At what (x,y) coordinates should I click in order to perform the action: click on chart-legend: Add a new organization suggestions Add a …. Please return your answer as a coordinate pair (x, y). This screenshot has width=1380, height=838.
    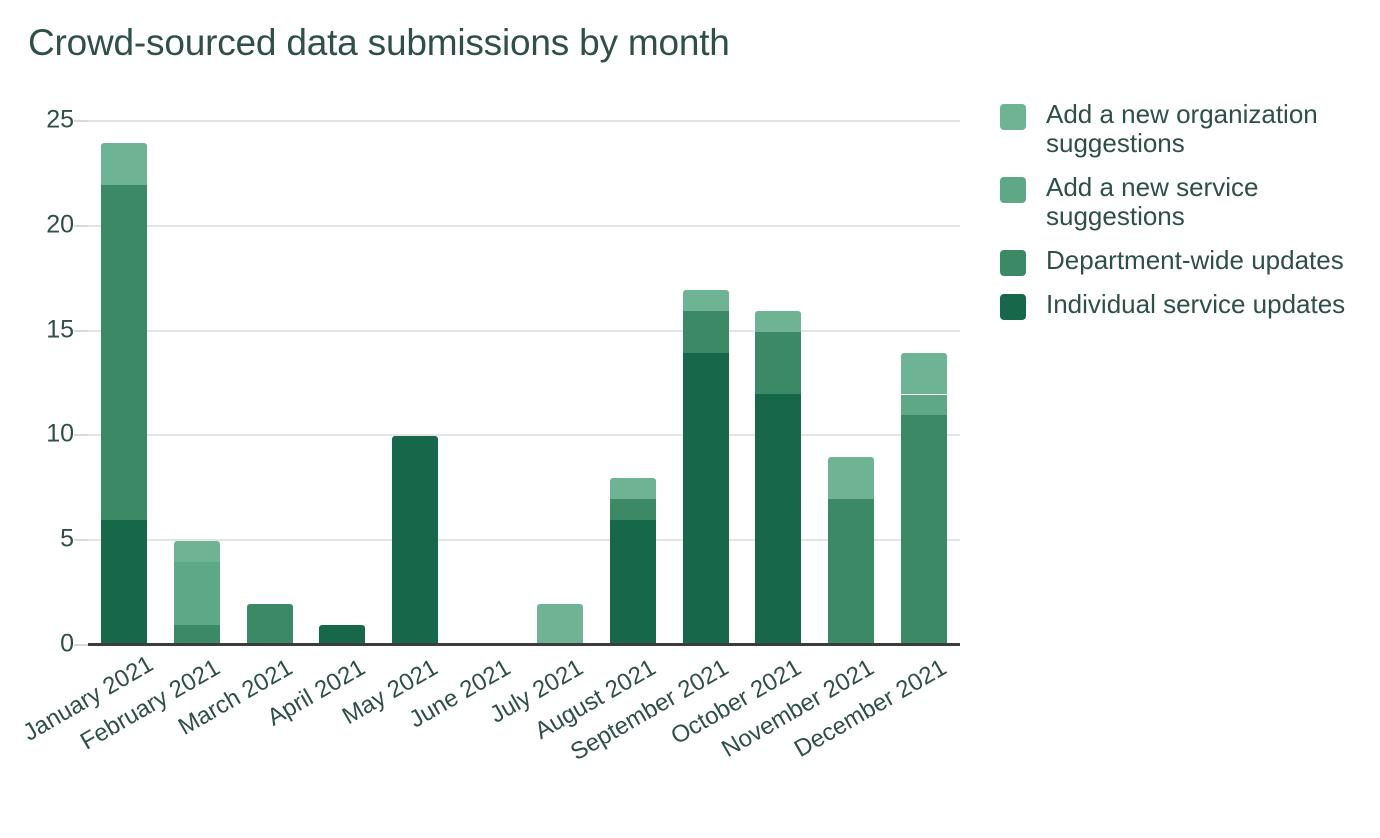
    Looking at the image, I should click on (1185, 216).